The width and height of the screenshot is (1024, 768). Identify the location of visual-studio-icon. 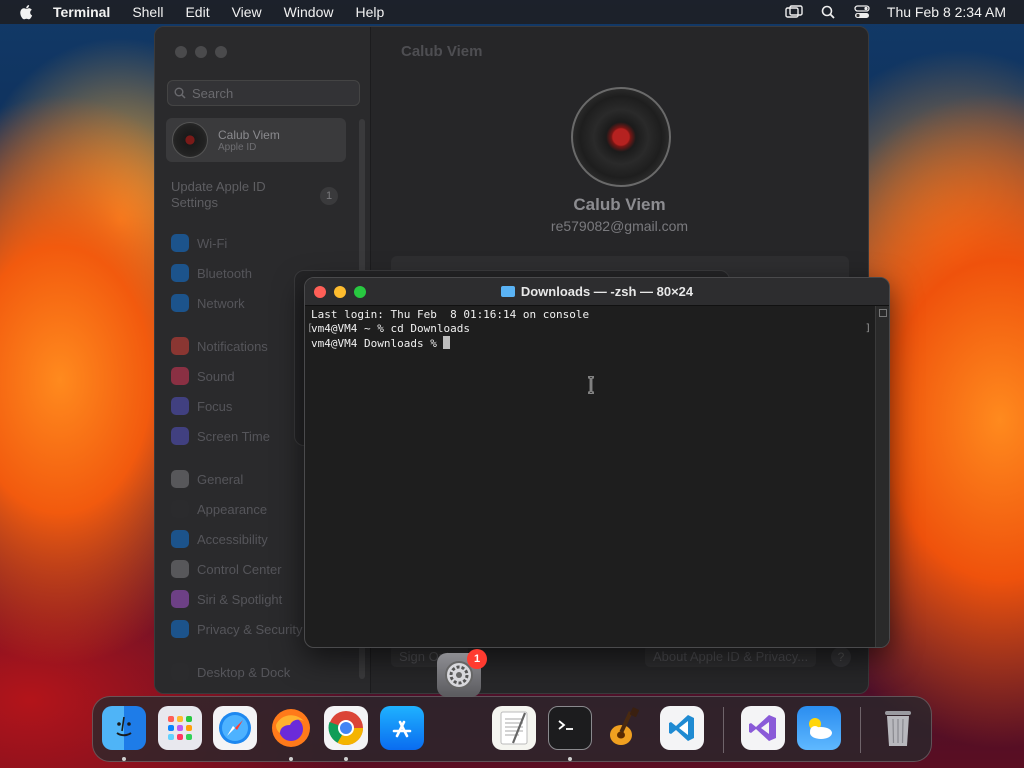
(763, 728).